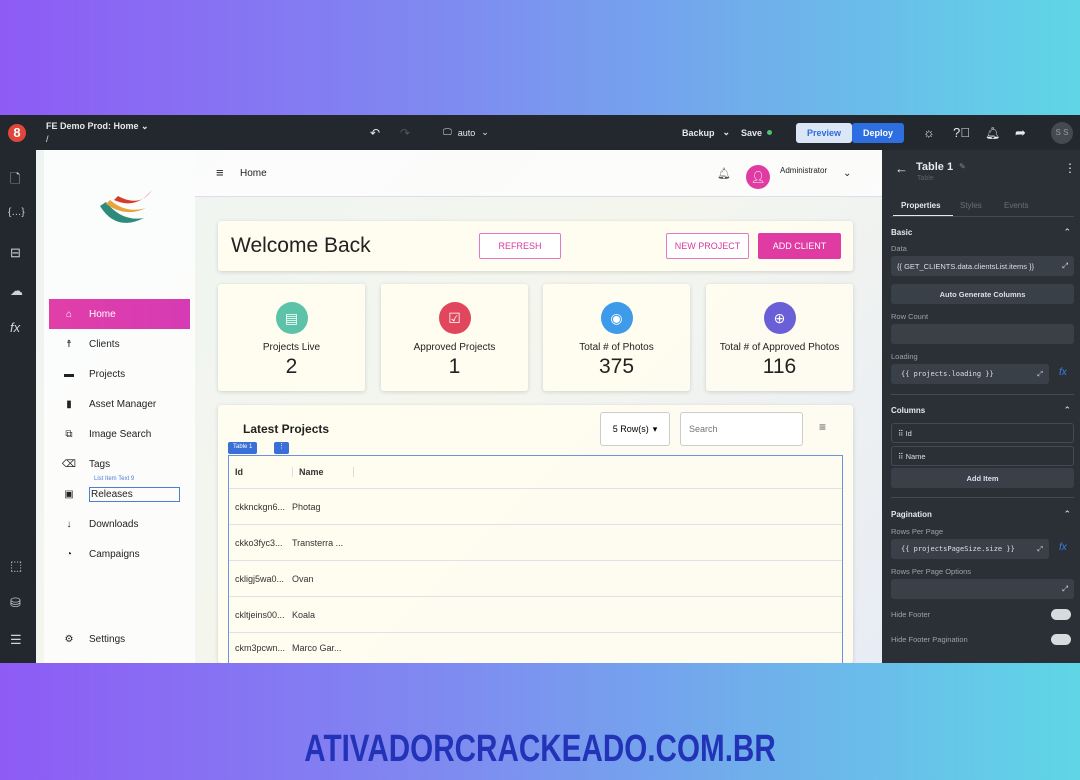 The width and height of the screenshot is (1080, 780). Describe the element at coordinates (910, 316) in the screenshot. I see `row-count-label: Row Count` at that location.